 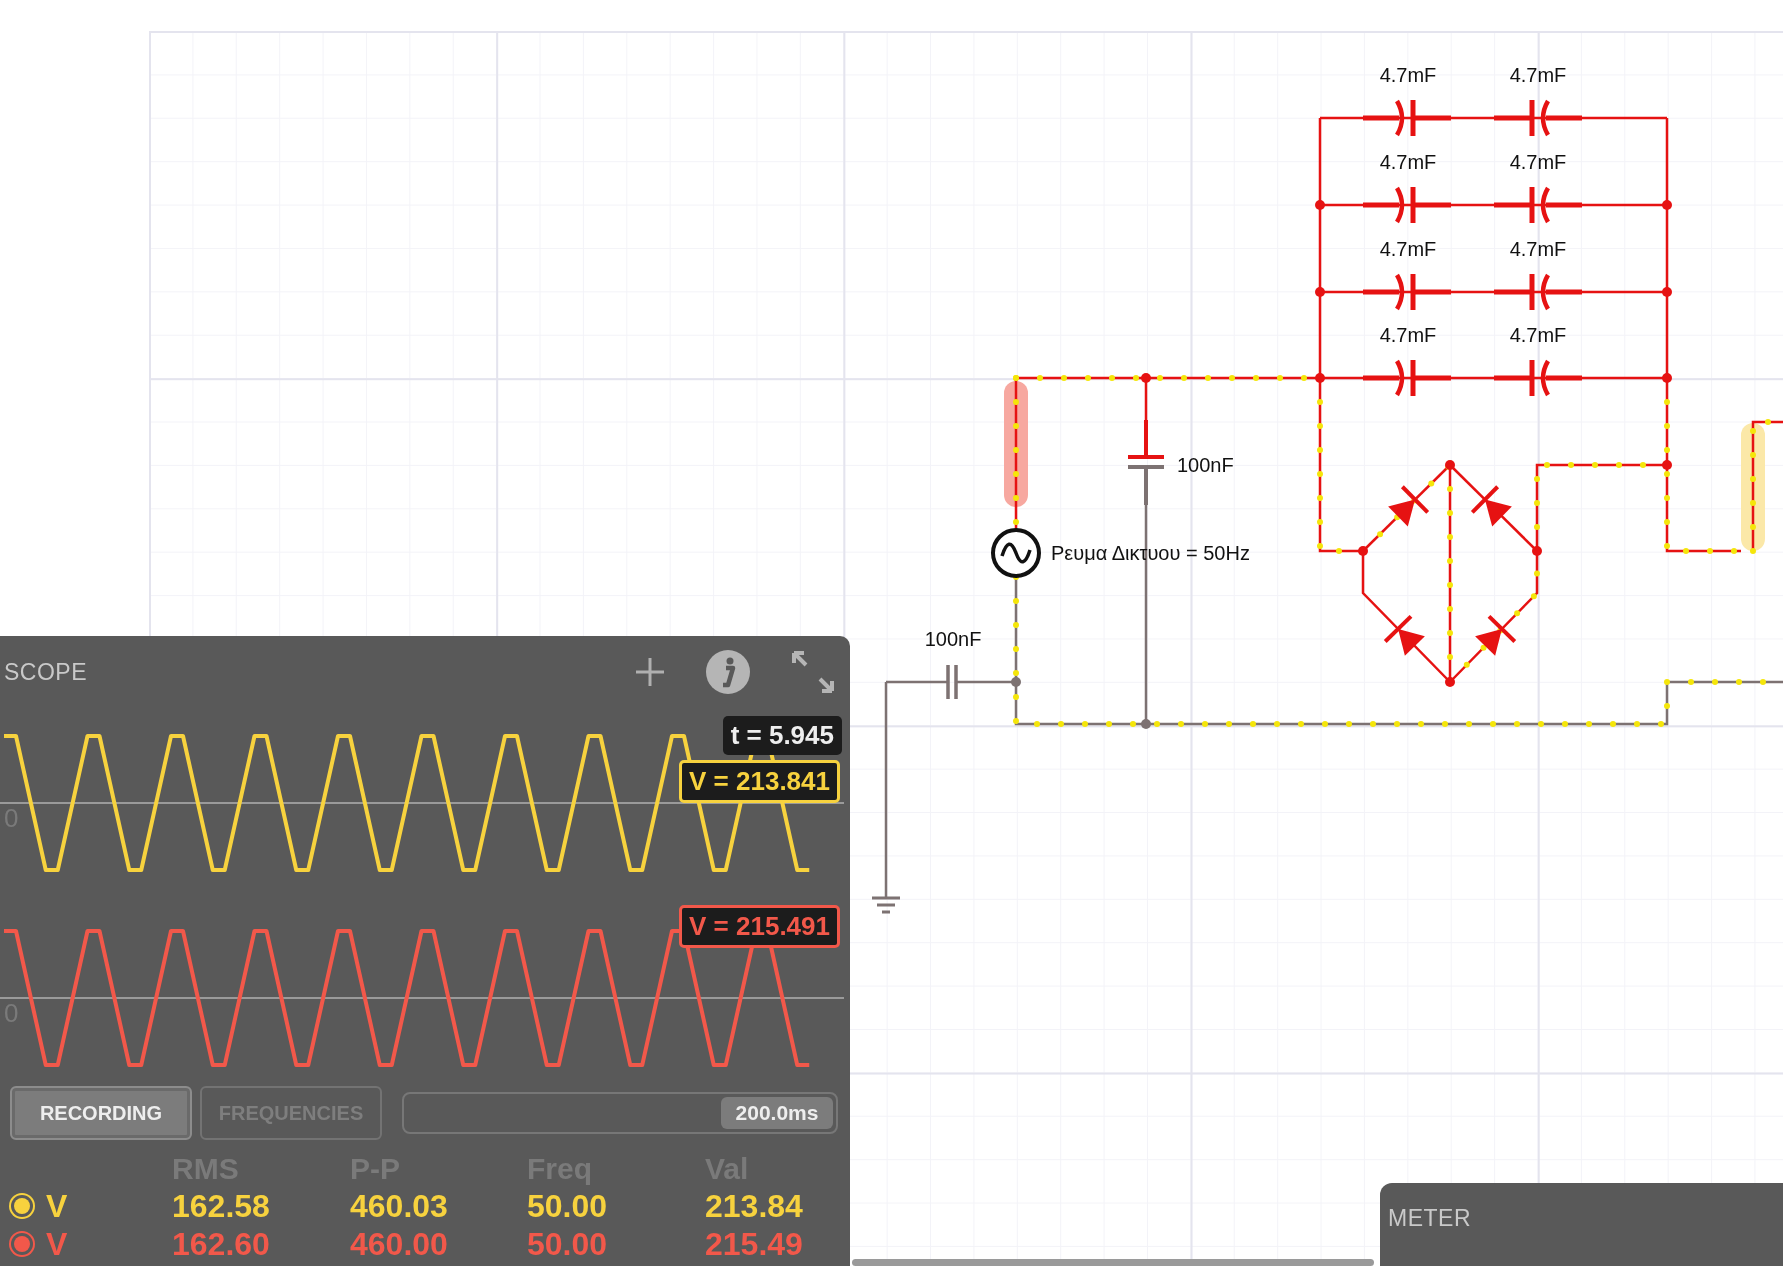 What do you see at coordinates (399, 1244) in the screenshot?
I see `table-cell-text: 460.00` at bounding box center [399, 1244].